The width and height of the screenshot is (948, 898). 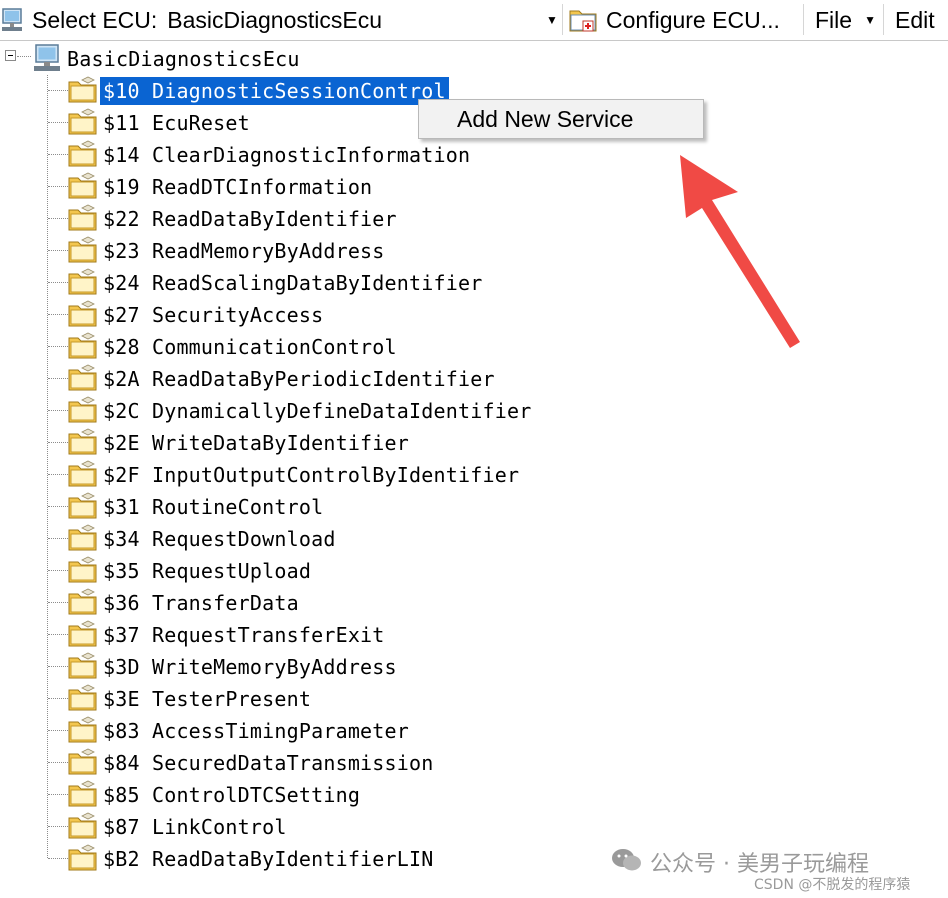 I want to click on tree-item-label: $2C DynamicallyDefineDataIdentifier, so click(x=317, y=411).